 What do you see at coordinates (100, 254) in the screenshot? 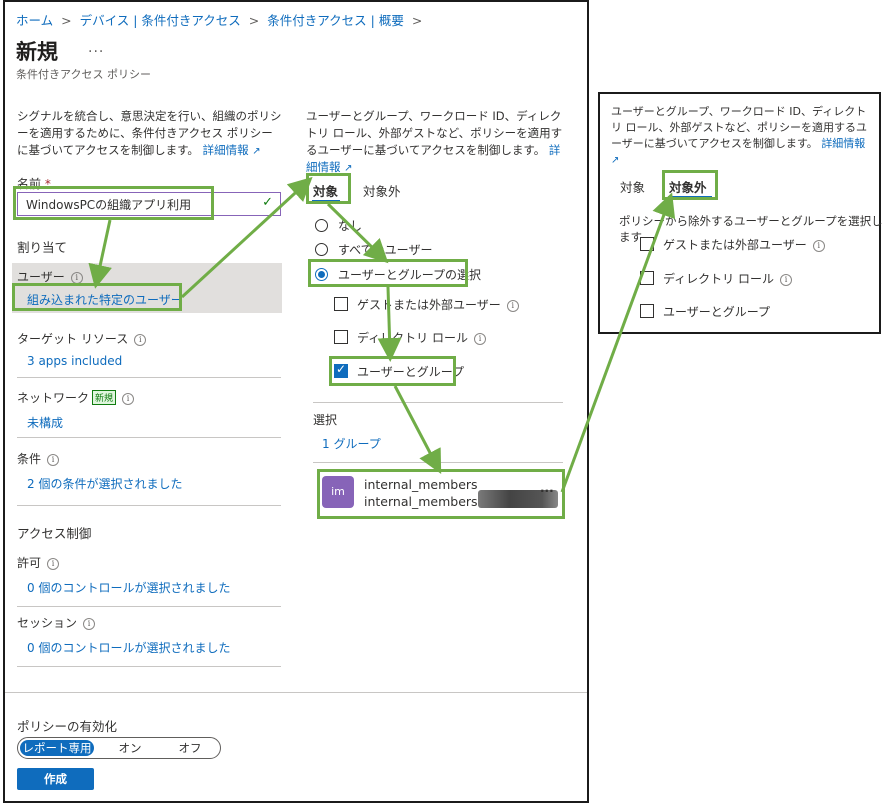
I see `arrow-name-to-users` at bounding box center [100, 254].